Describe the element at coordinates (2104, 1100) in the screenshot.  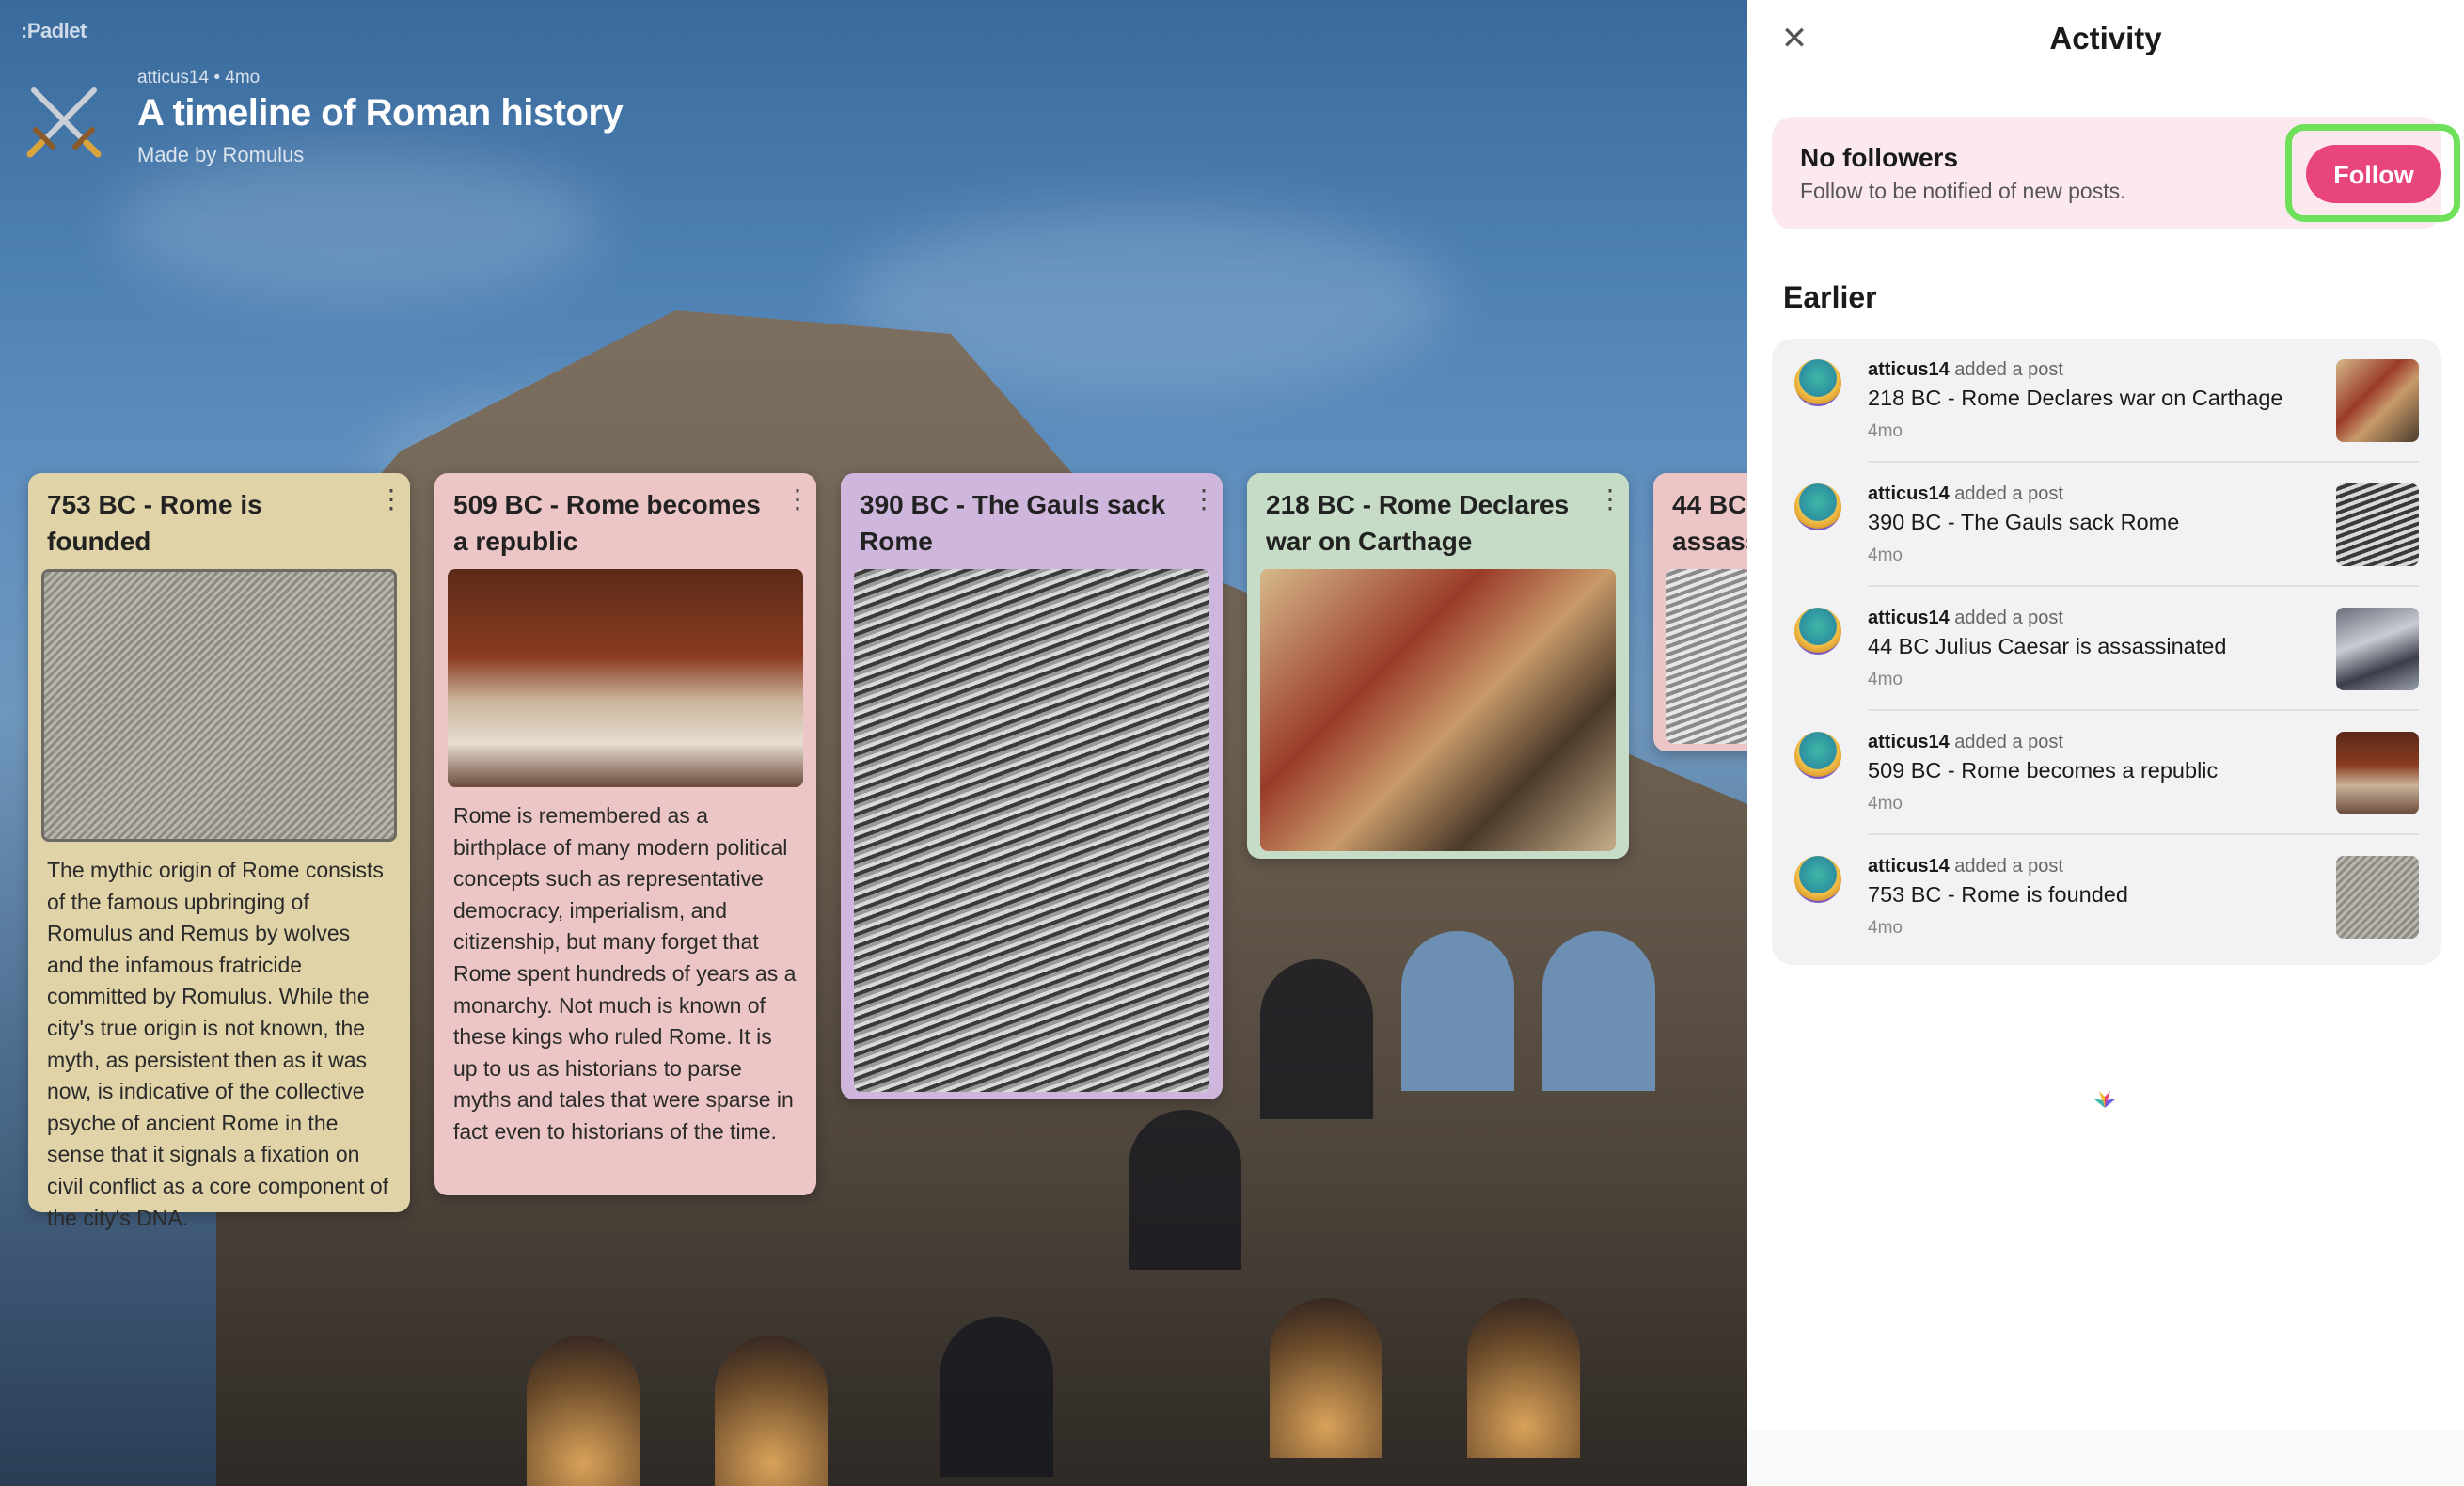
I see `loading-spinner-icon` at that location.